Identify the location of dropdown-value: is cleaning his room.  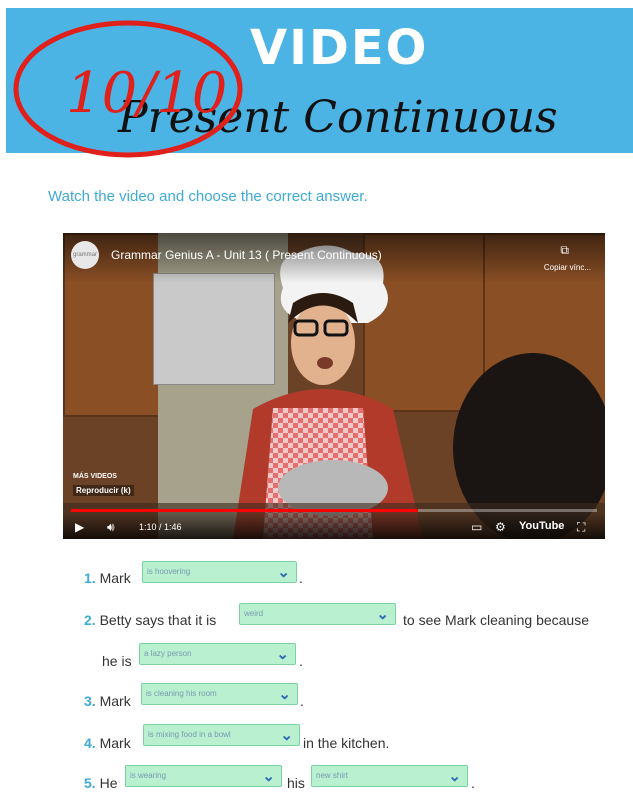
(181, 693).